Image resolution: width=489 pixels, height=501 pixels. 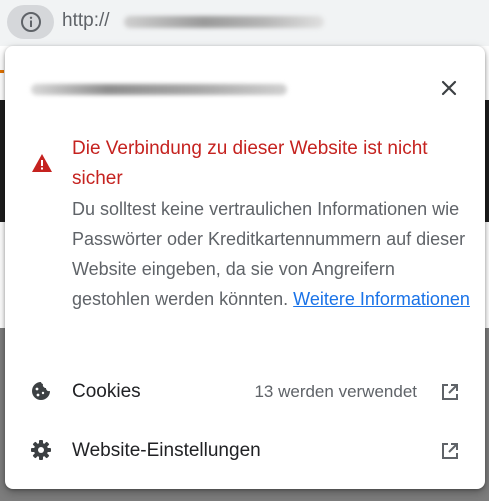 What do you see at coordinates (381, 299) in the screenshot?
I see `more-info-link: Weitere Informationen` at bounding box center [381, 299].